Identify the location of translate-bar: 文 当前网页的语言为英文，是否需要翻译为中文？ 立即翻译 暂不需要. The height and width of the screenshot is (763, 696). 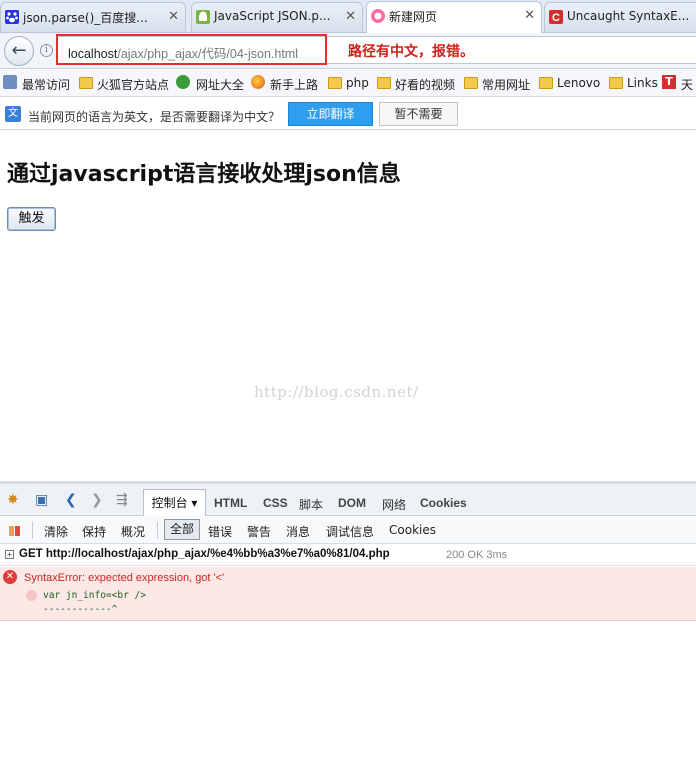
(348, 114).